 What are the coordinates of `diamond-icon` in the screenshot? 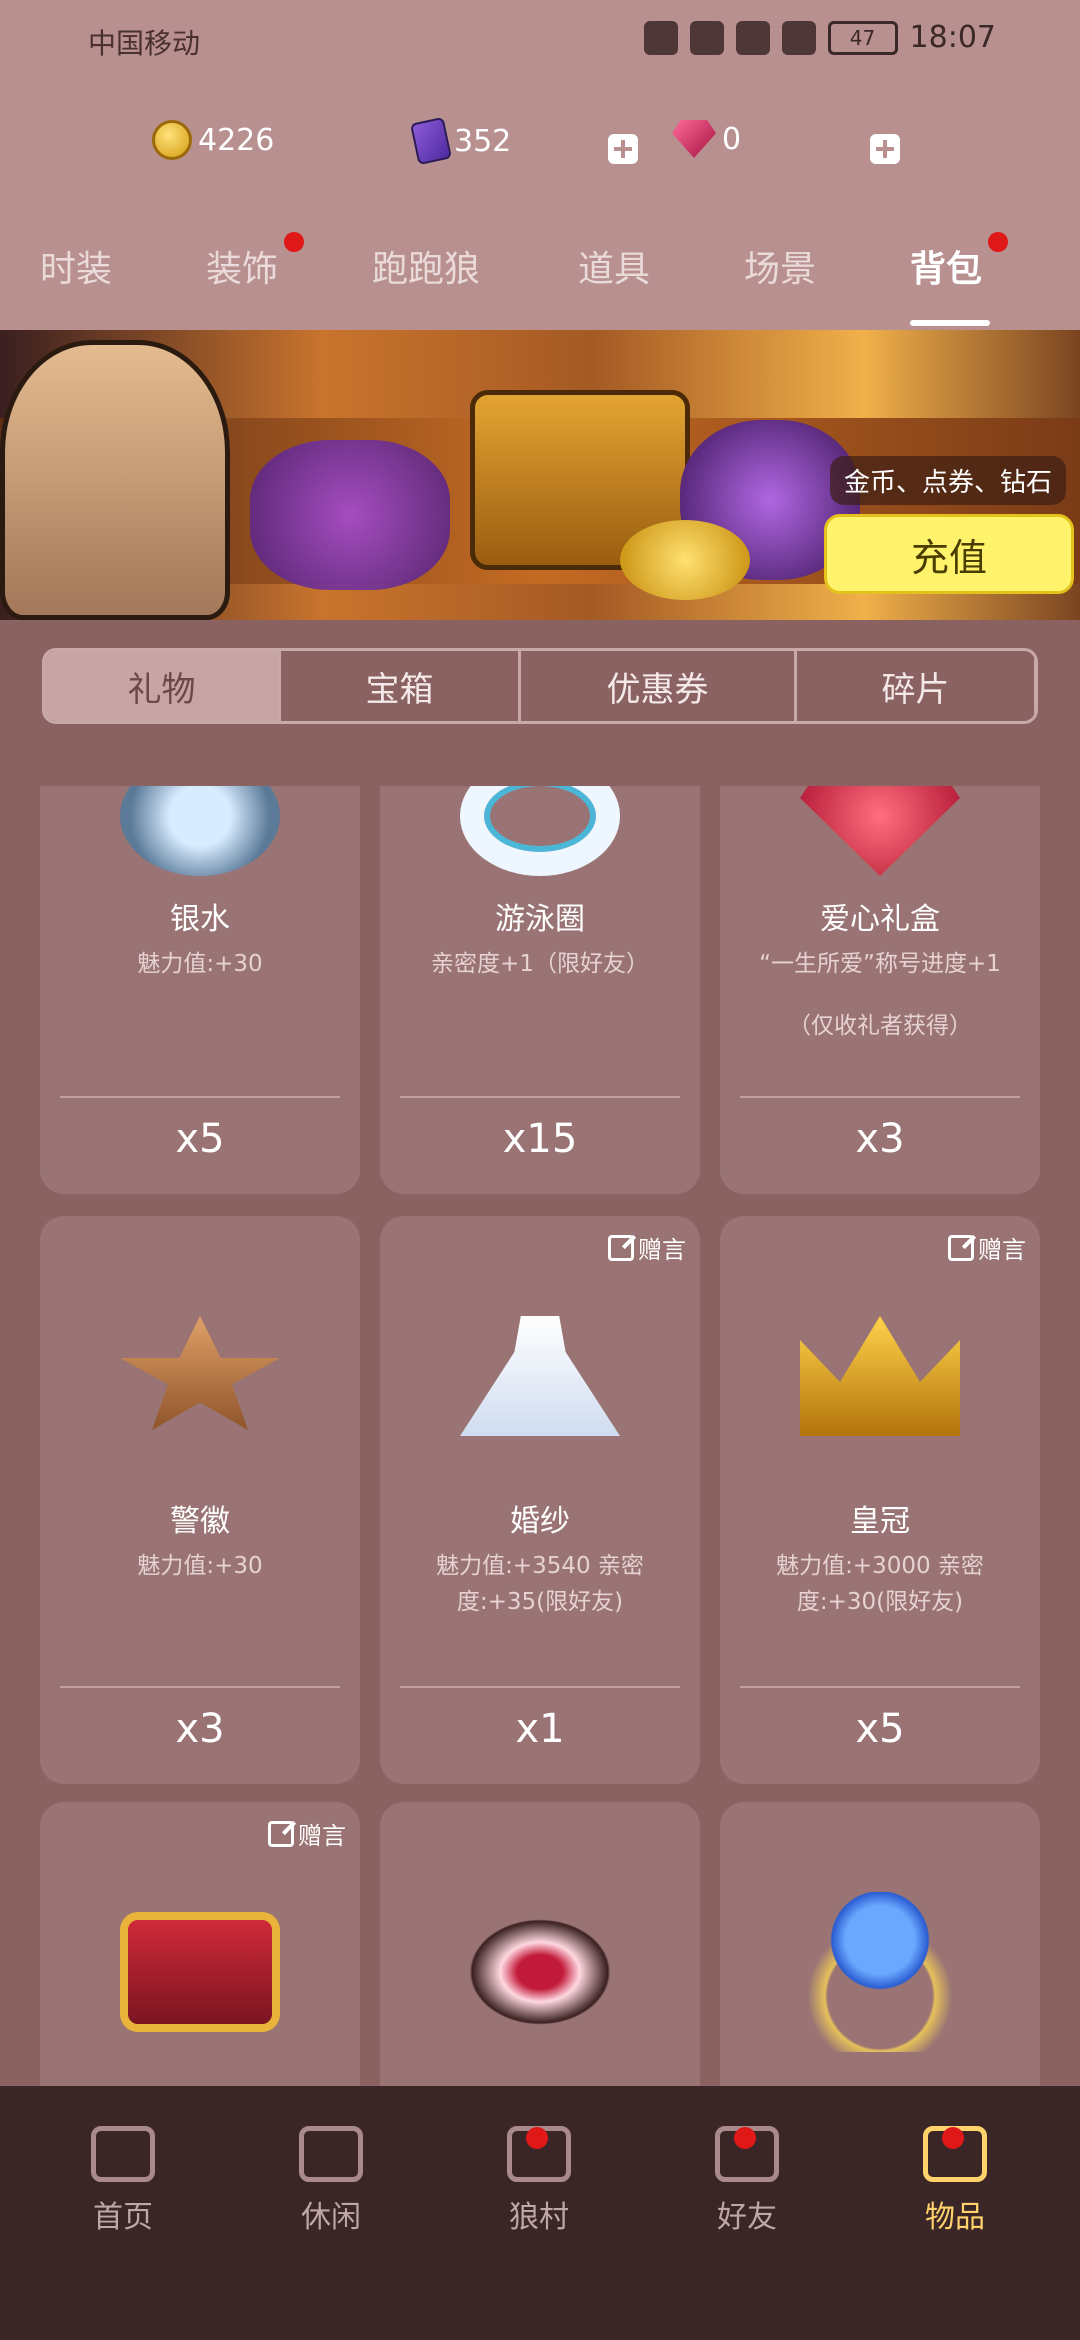 It's located at (694, 139).